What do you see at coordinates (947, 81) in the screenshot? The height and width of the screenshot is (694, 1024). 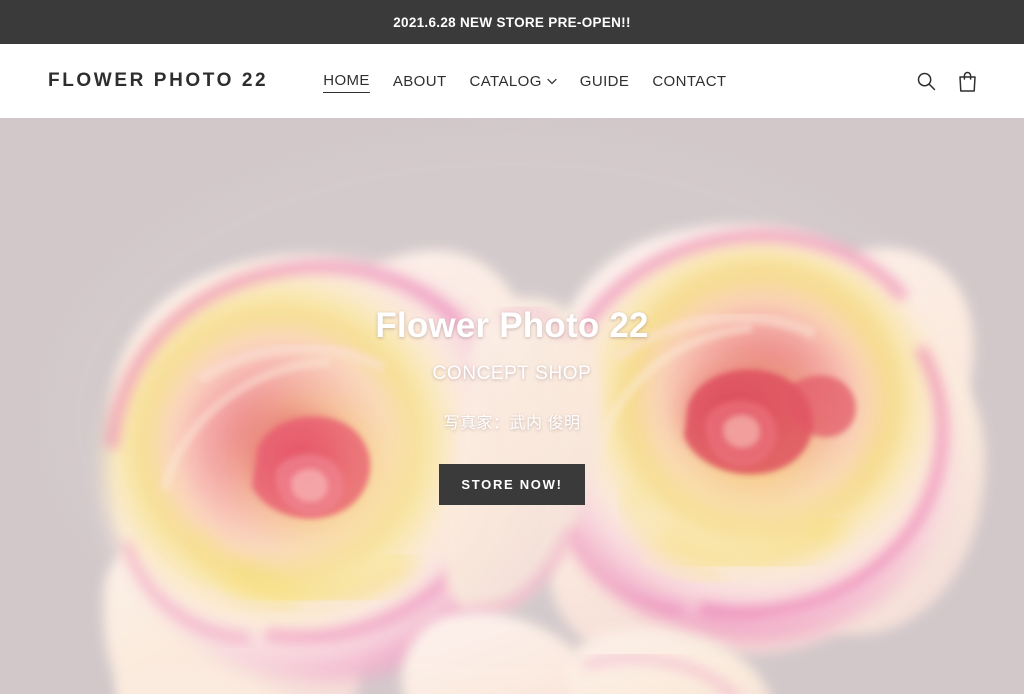 I see `header-icon-group` at bounding box center [947, 81].